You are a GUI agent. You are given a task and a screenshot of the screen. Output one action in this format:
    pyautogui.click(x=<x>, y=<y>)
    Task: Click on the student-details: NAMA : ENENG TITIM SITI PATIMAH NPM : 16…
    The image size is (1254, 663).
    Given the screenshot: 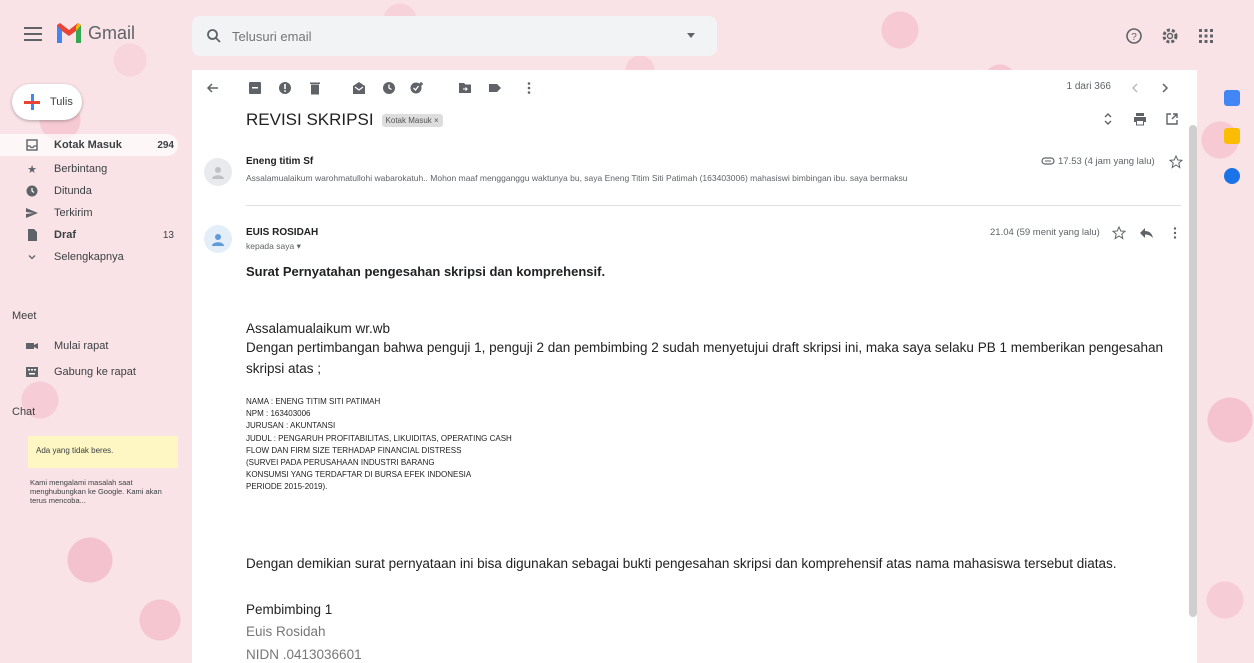 What is the action you would take?
    pyautogui.click(x=379, y=445)
    